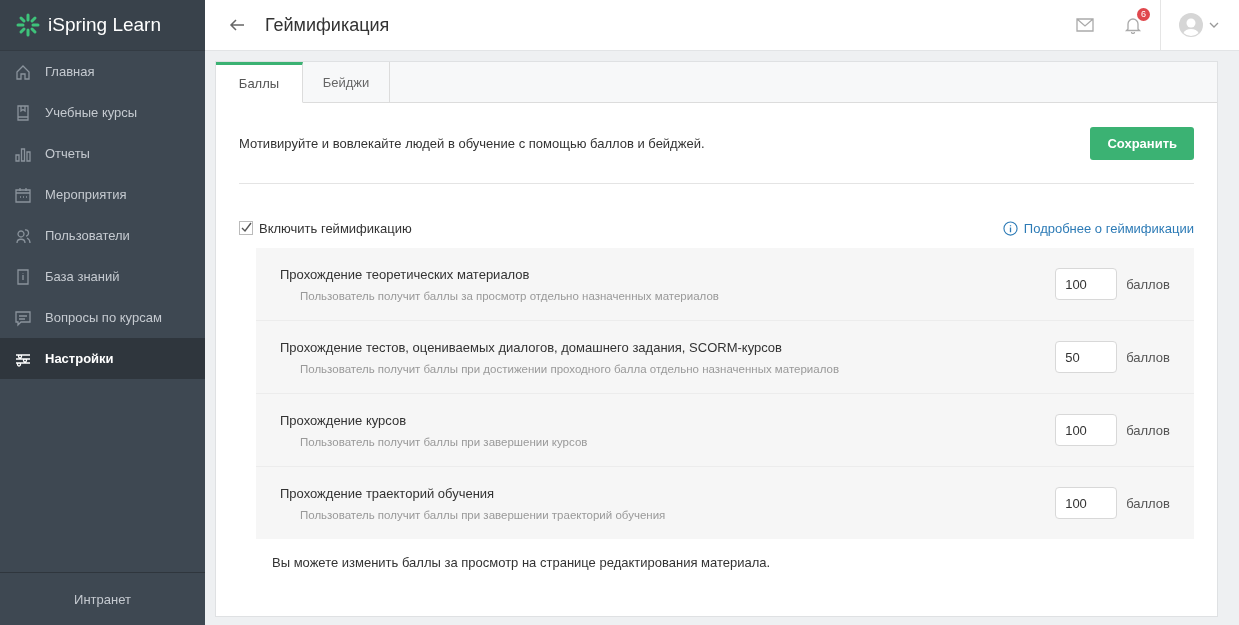 This screenshot has width=1239, height=625. I want to click on sidebar-item: Пользователи, so click(102, 235).